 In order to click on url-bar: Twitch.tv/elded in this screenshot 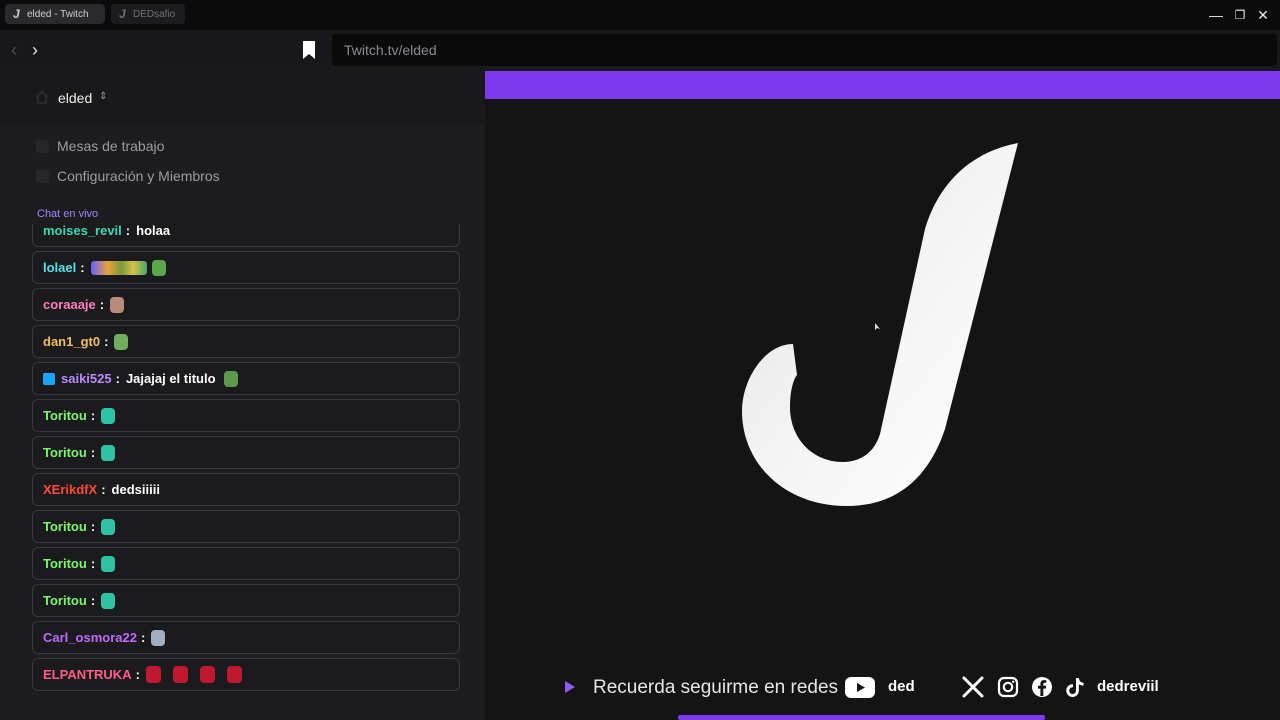, I will do `click(804, 50)`.